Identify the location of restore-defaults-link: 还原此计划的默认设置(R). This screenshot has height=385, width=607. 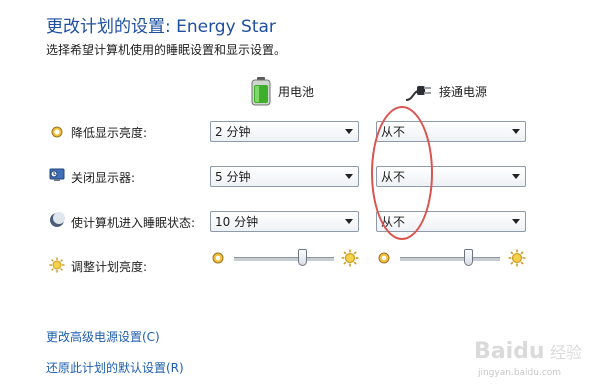
(115, 367).